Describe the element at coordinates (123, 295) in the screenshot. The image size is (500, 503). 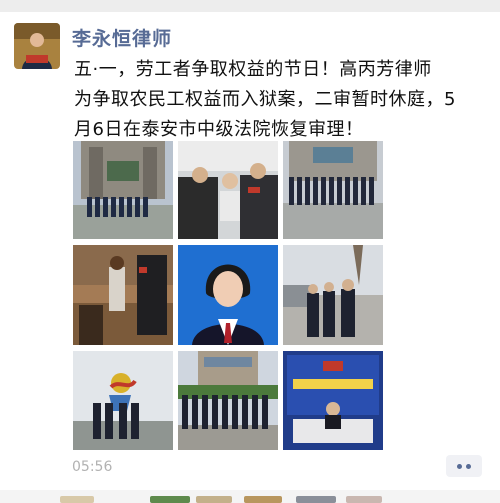
I see `photo-courtroom` at that location.